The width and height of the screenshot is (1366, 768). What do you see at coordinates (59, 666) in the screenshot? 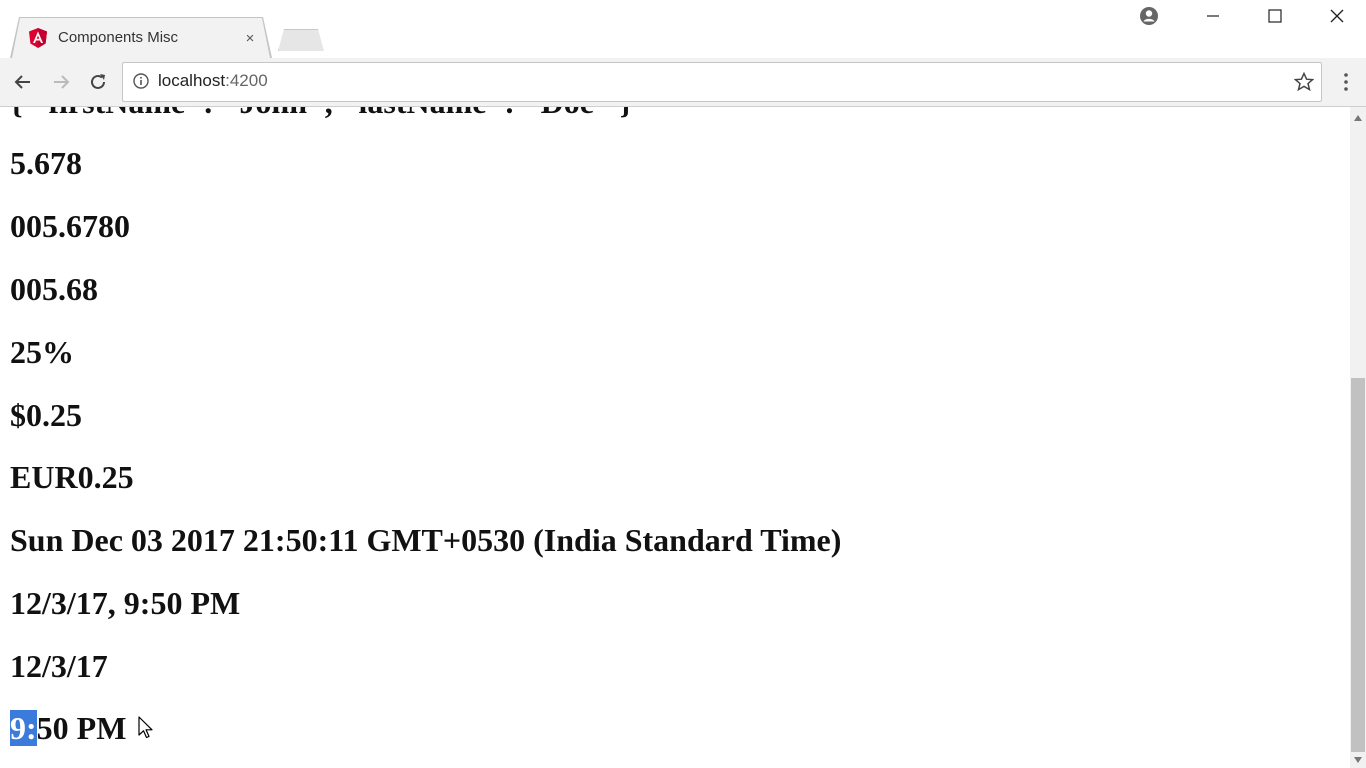
I see `date-shortdate-output: 12/3/17` at bounding box center [59, 666].